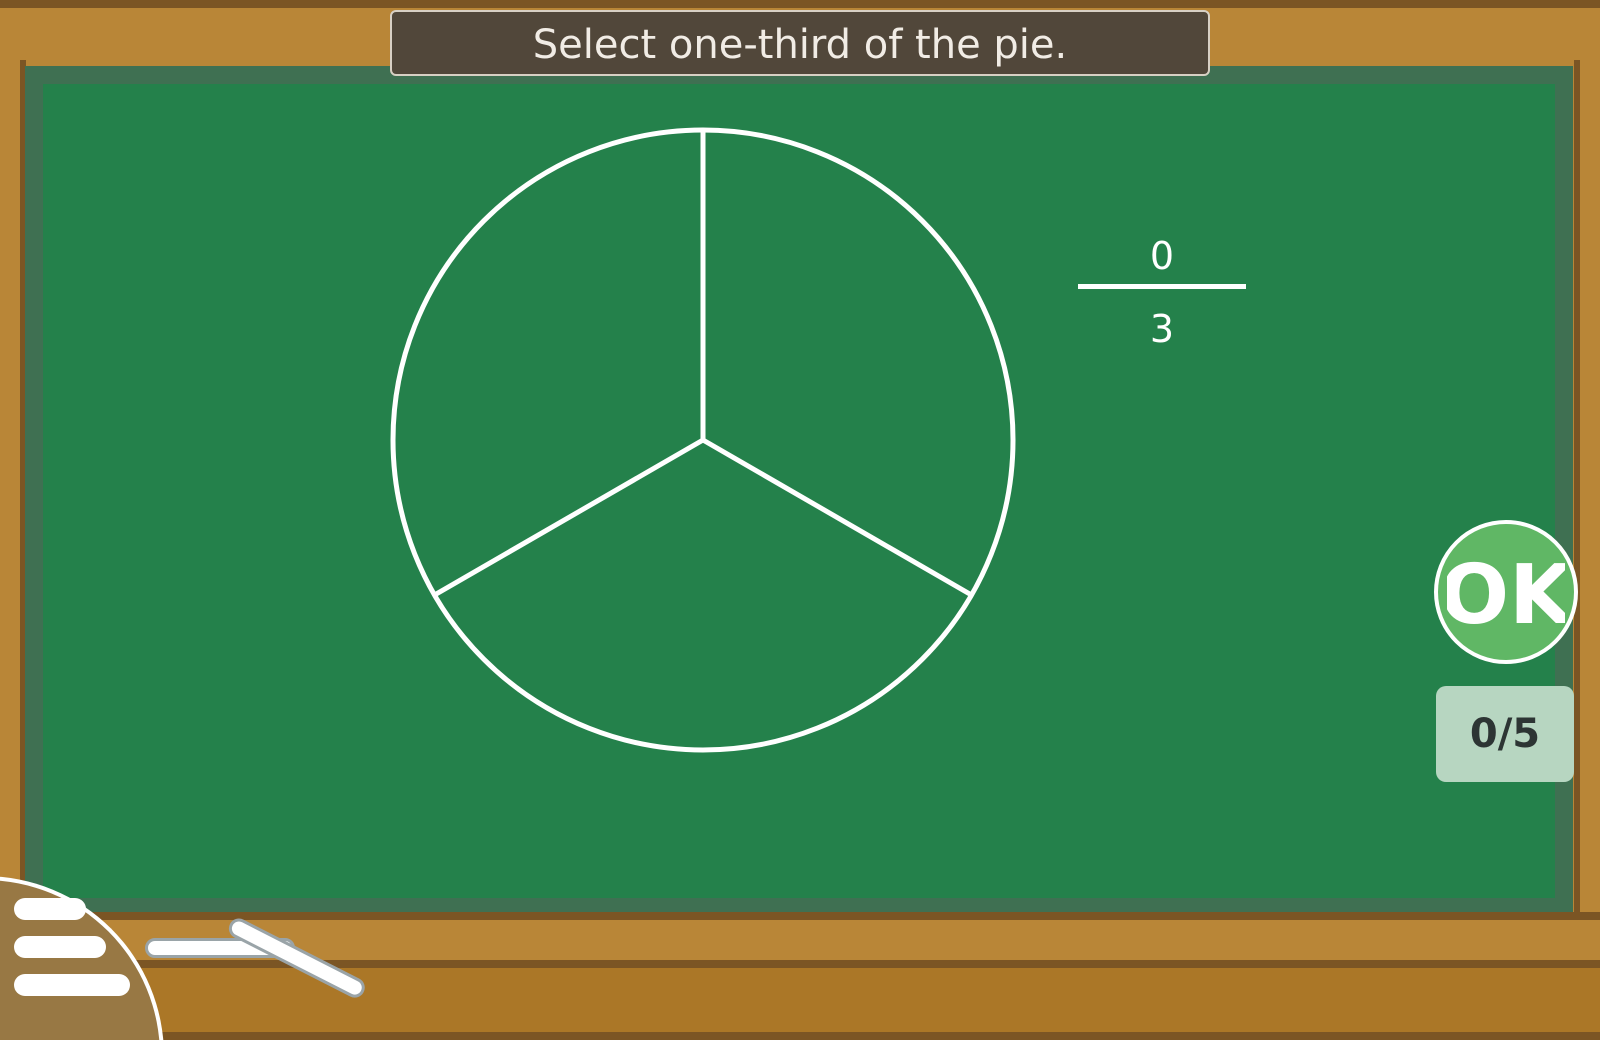  What do you see at coordinates (800, 43) in the screenshot?
I see `question-prompt: Select one-third of the pie.` at bounding box center [800, 43].